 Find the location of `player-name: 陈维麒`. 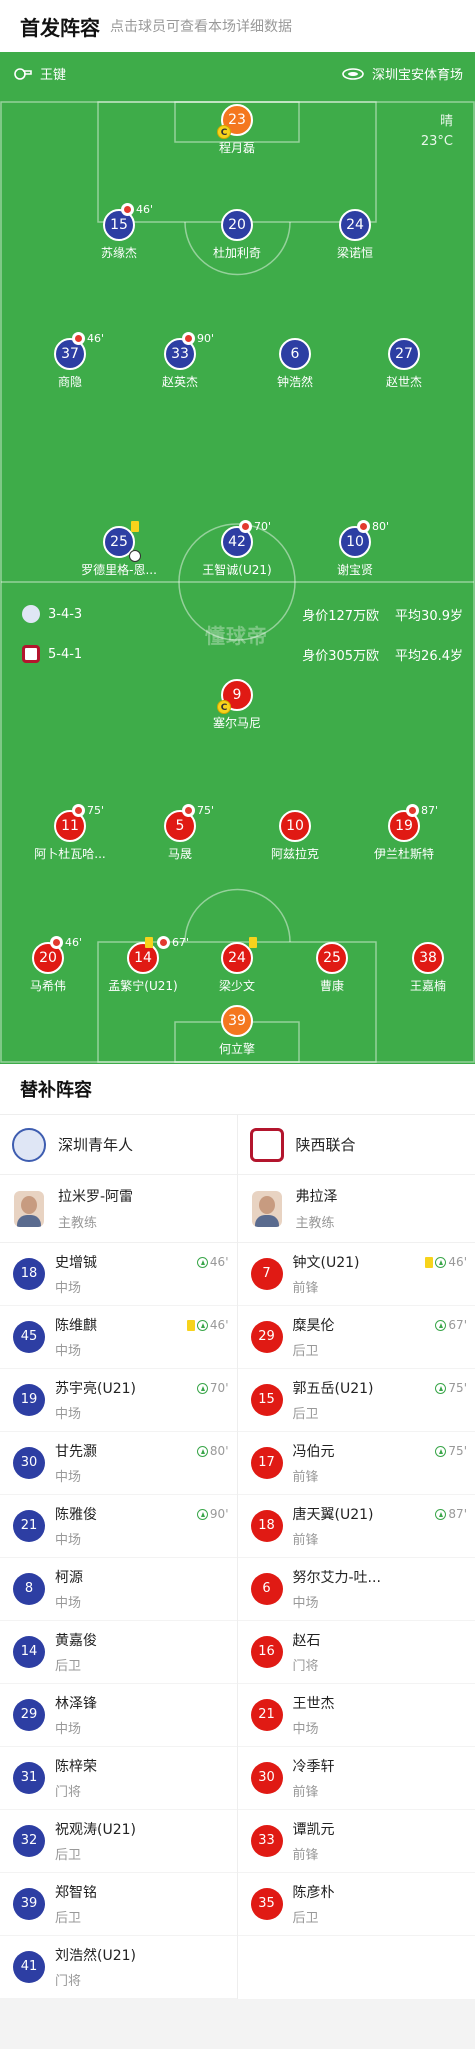

player-name: 陈维麒 is located at coordinates (76, 1326).